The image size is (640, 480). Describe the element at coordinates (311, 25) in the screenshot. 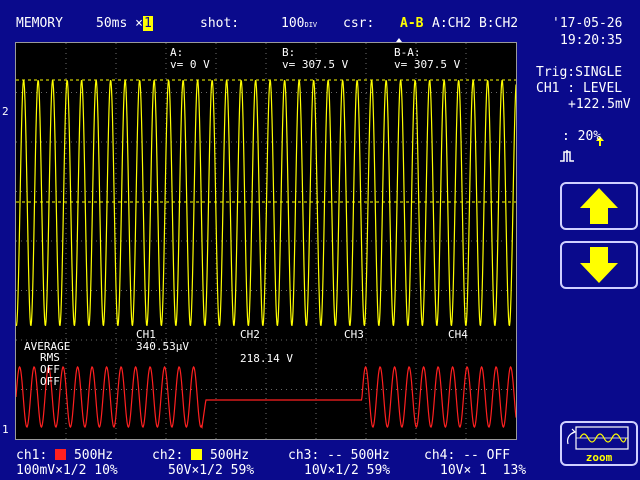

I see `shot-unit: DIV` at that location.